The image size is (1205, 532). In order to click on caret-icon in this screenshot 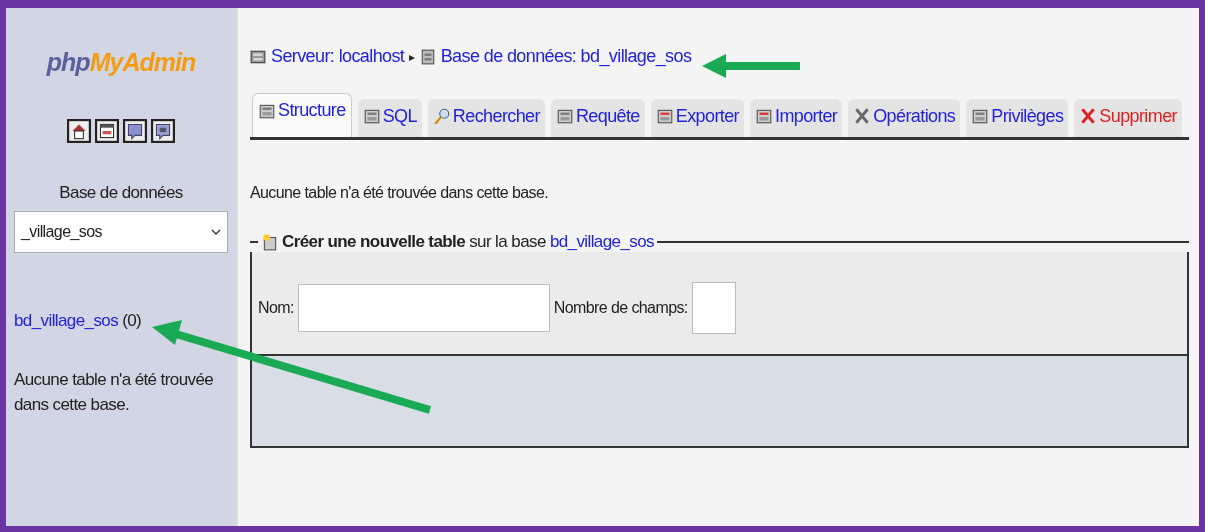, I will do `click(216, 232)`.